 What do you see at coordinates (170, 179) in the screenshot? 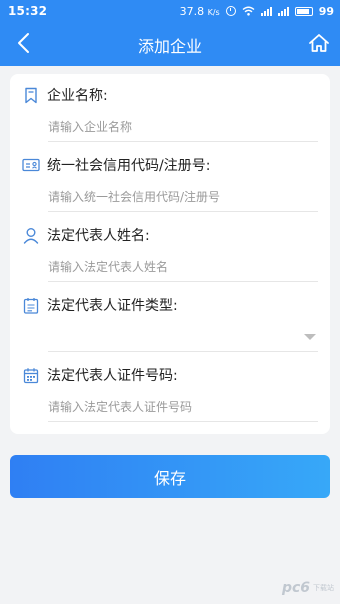
I see `field-credit-code: 统一社会信用代码/注册号:` at bounding box center [170, 179].